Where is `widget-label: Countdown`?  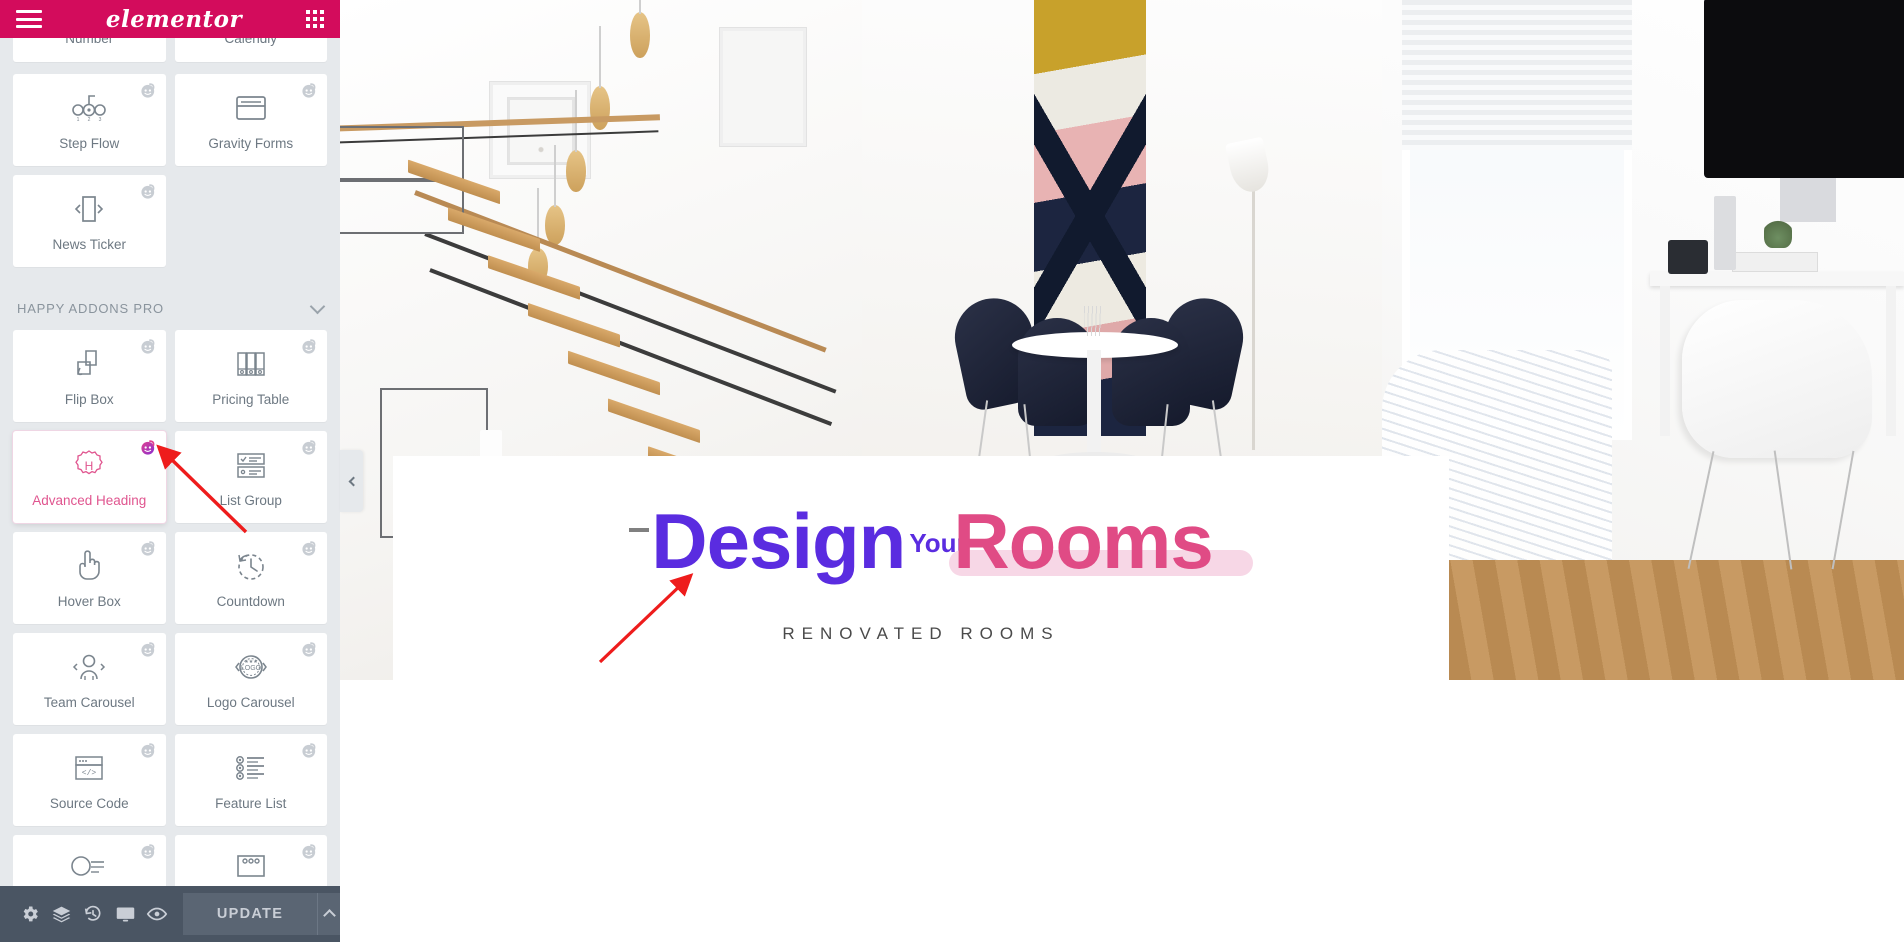
widget-label: Countdown is located at coordinates (250, 602).